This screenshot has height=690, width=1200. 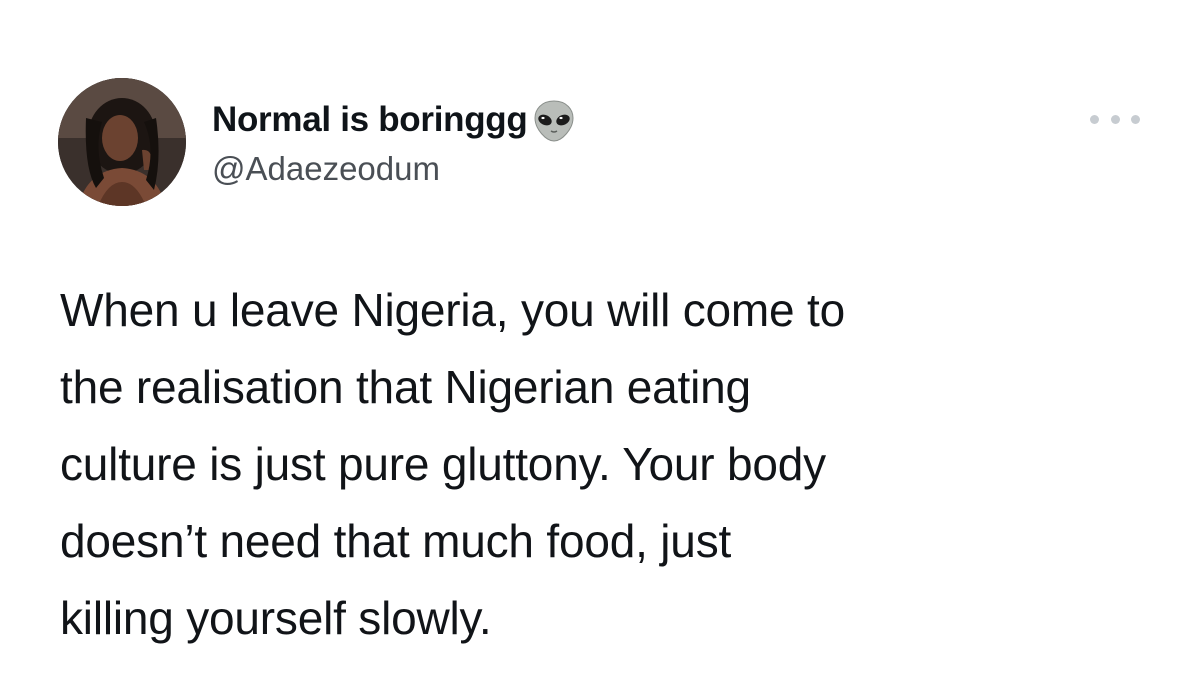 I want to click on tweet-text-line: culture is just pure gluttony. Your body, so click(x=443, y=464).